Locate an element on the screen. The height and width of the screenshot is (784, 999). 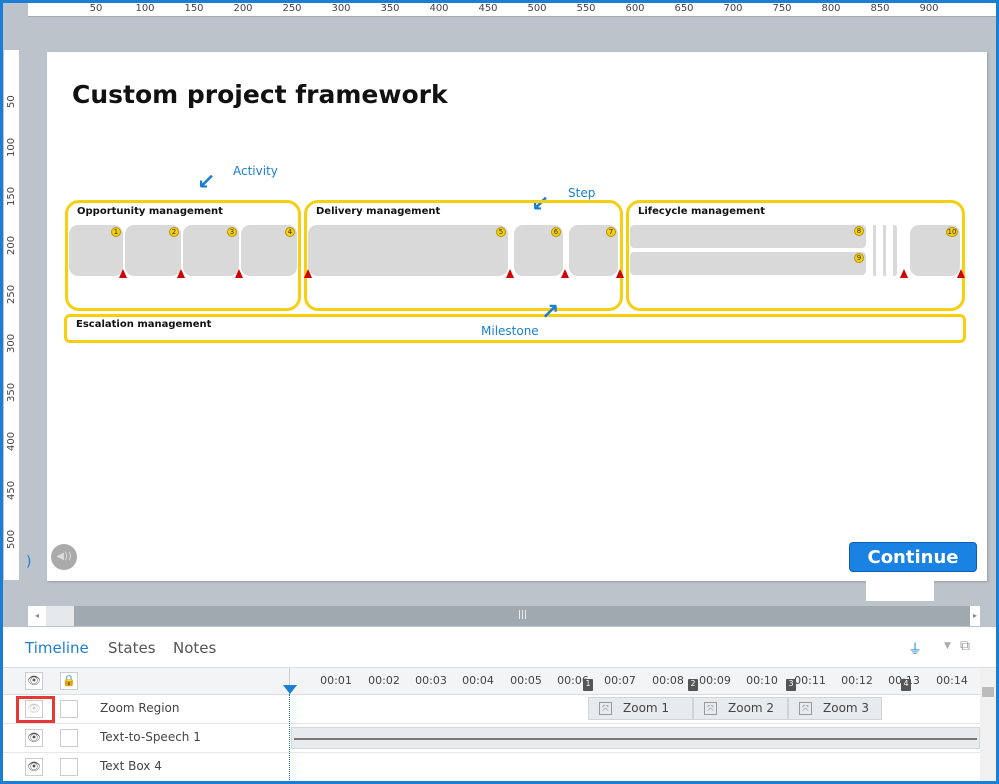
time-label: 00:14 is located at coordinates (952, 680).